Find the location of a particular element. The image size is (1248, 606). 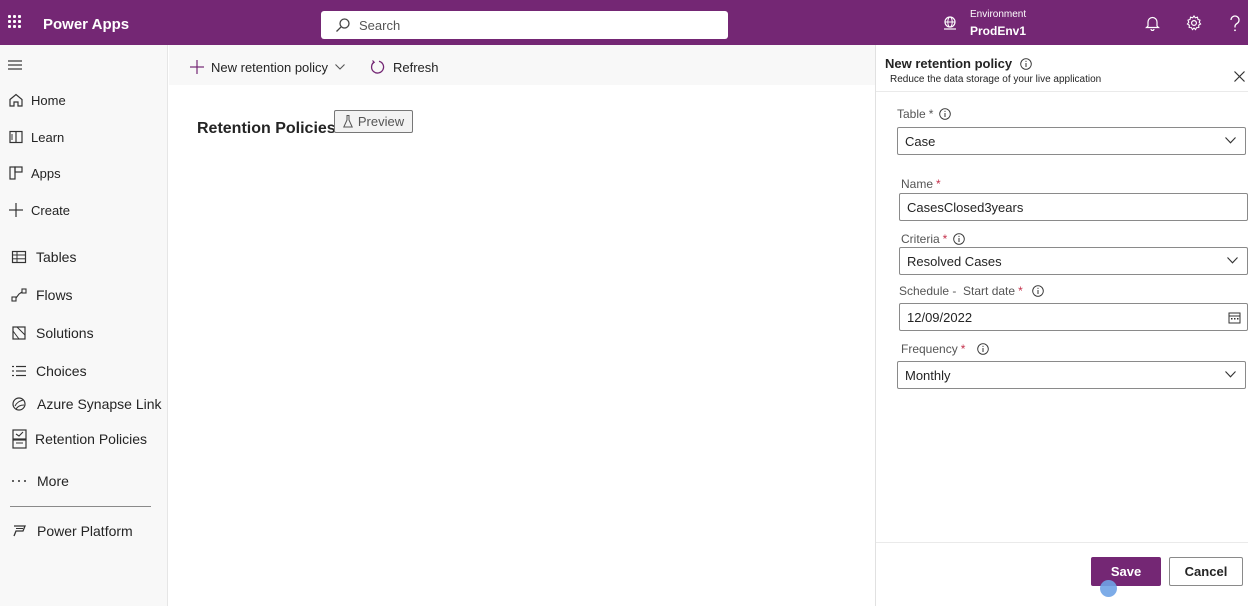

name-field-label: Name * is located at coordinates (921, 184).